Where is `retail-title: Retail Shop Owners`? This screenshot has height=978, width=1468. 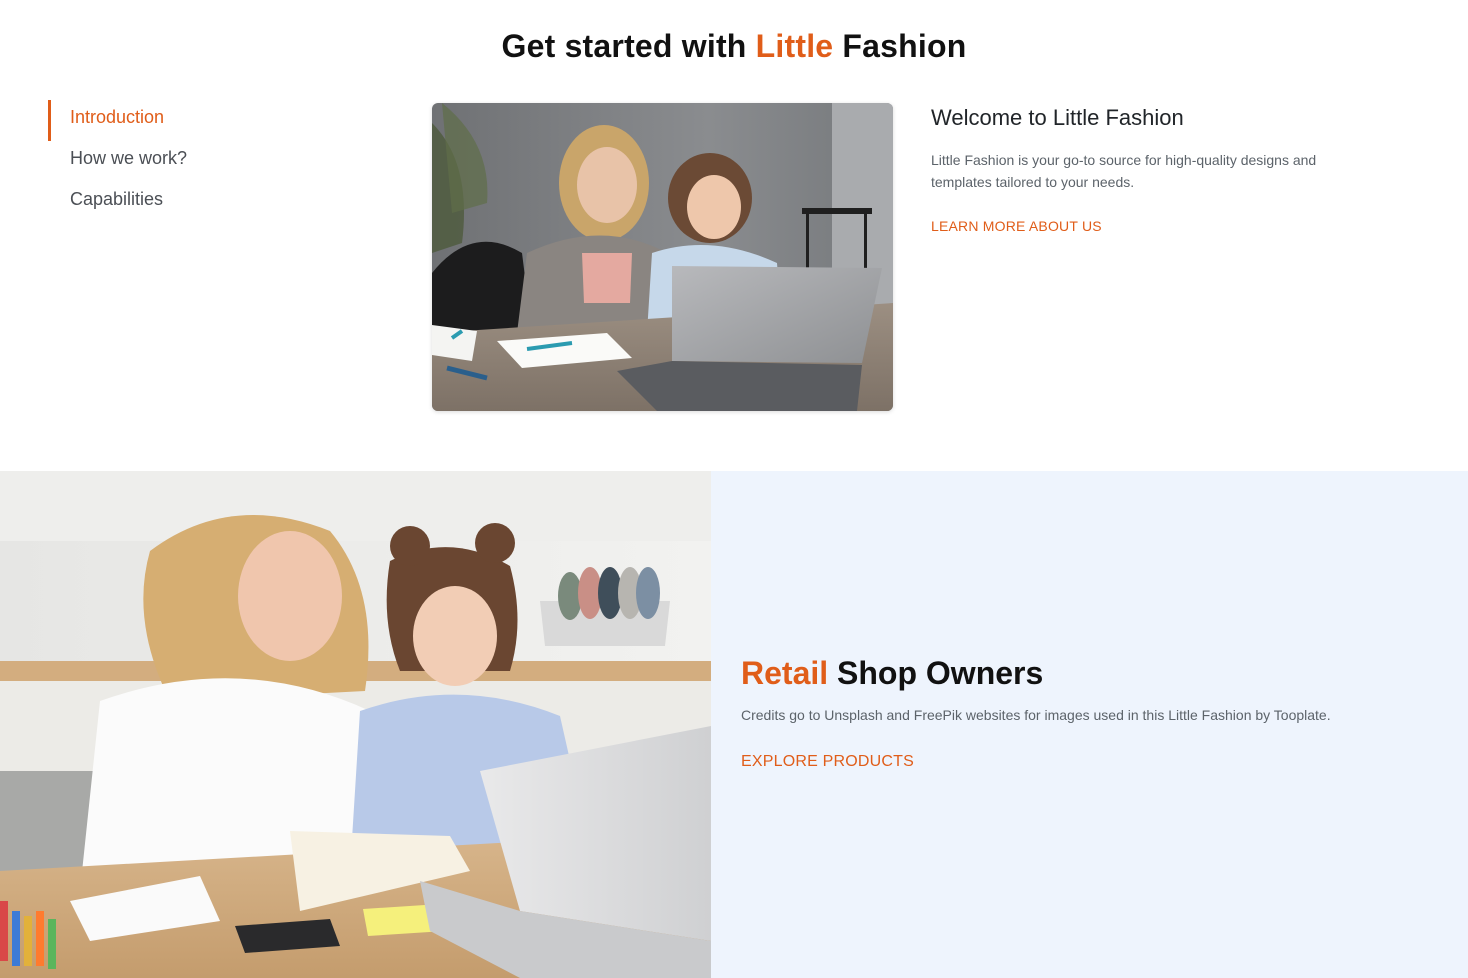 retail-title: Retail Shop Owners is located at coordinates (892, 673).